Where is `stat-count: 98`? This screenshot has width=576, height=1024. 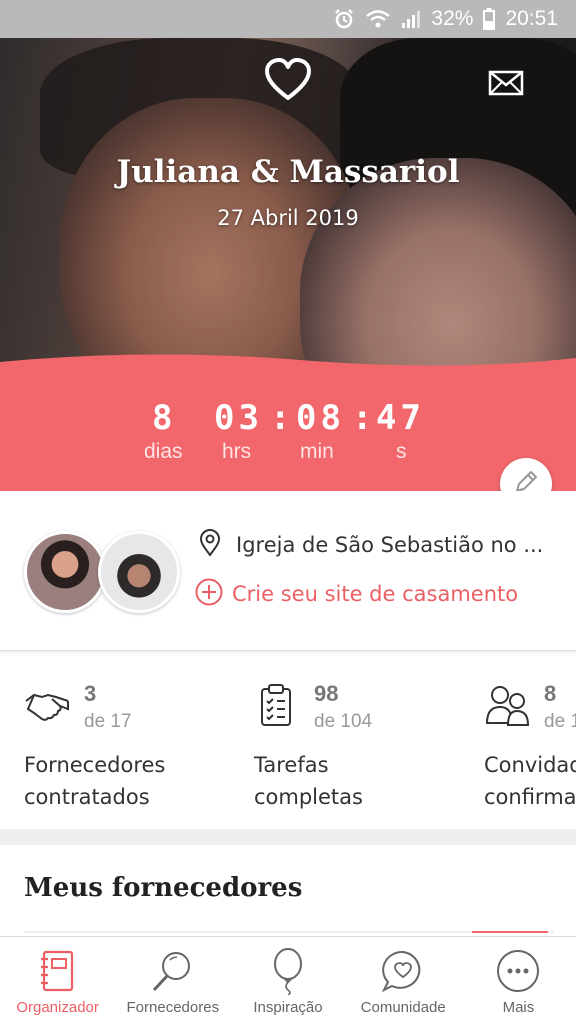
stat-count: 98 is located at coordinates (326, 693).